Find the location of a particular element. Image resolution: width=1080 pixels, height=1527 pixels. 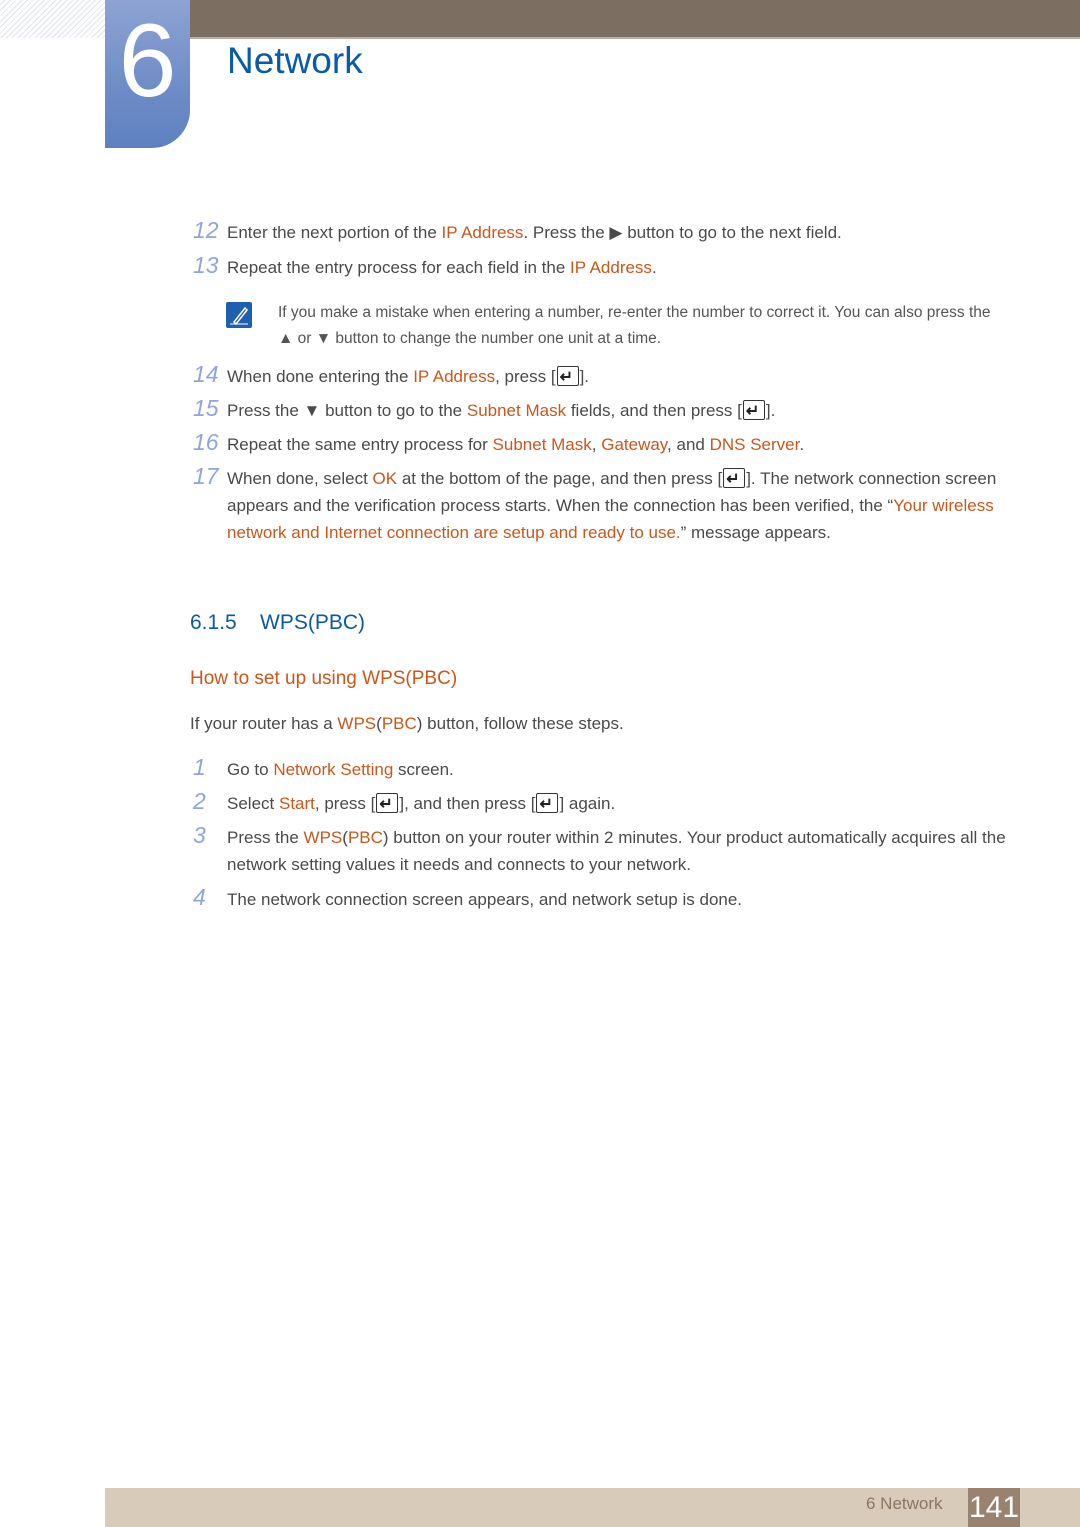

step-number: 14 is located at coordinates (206, 374).